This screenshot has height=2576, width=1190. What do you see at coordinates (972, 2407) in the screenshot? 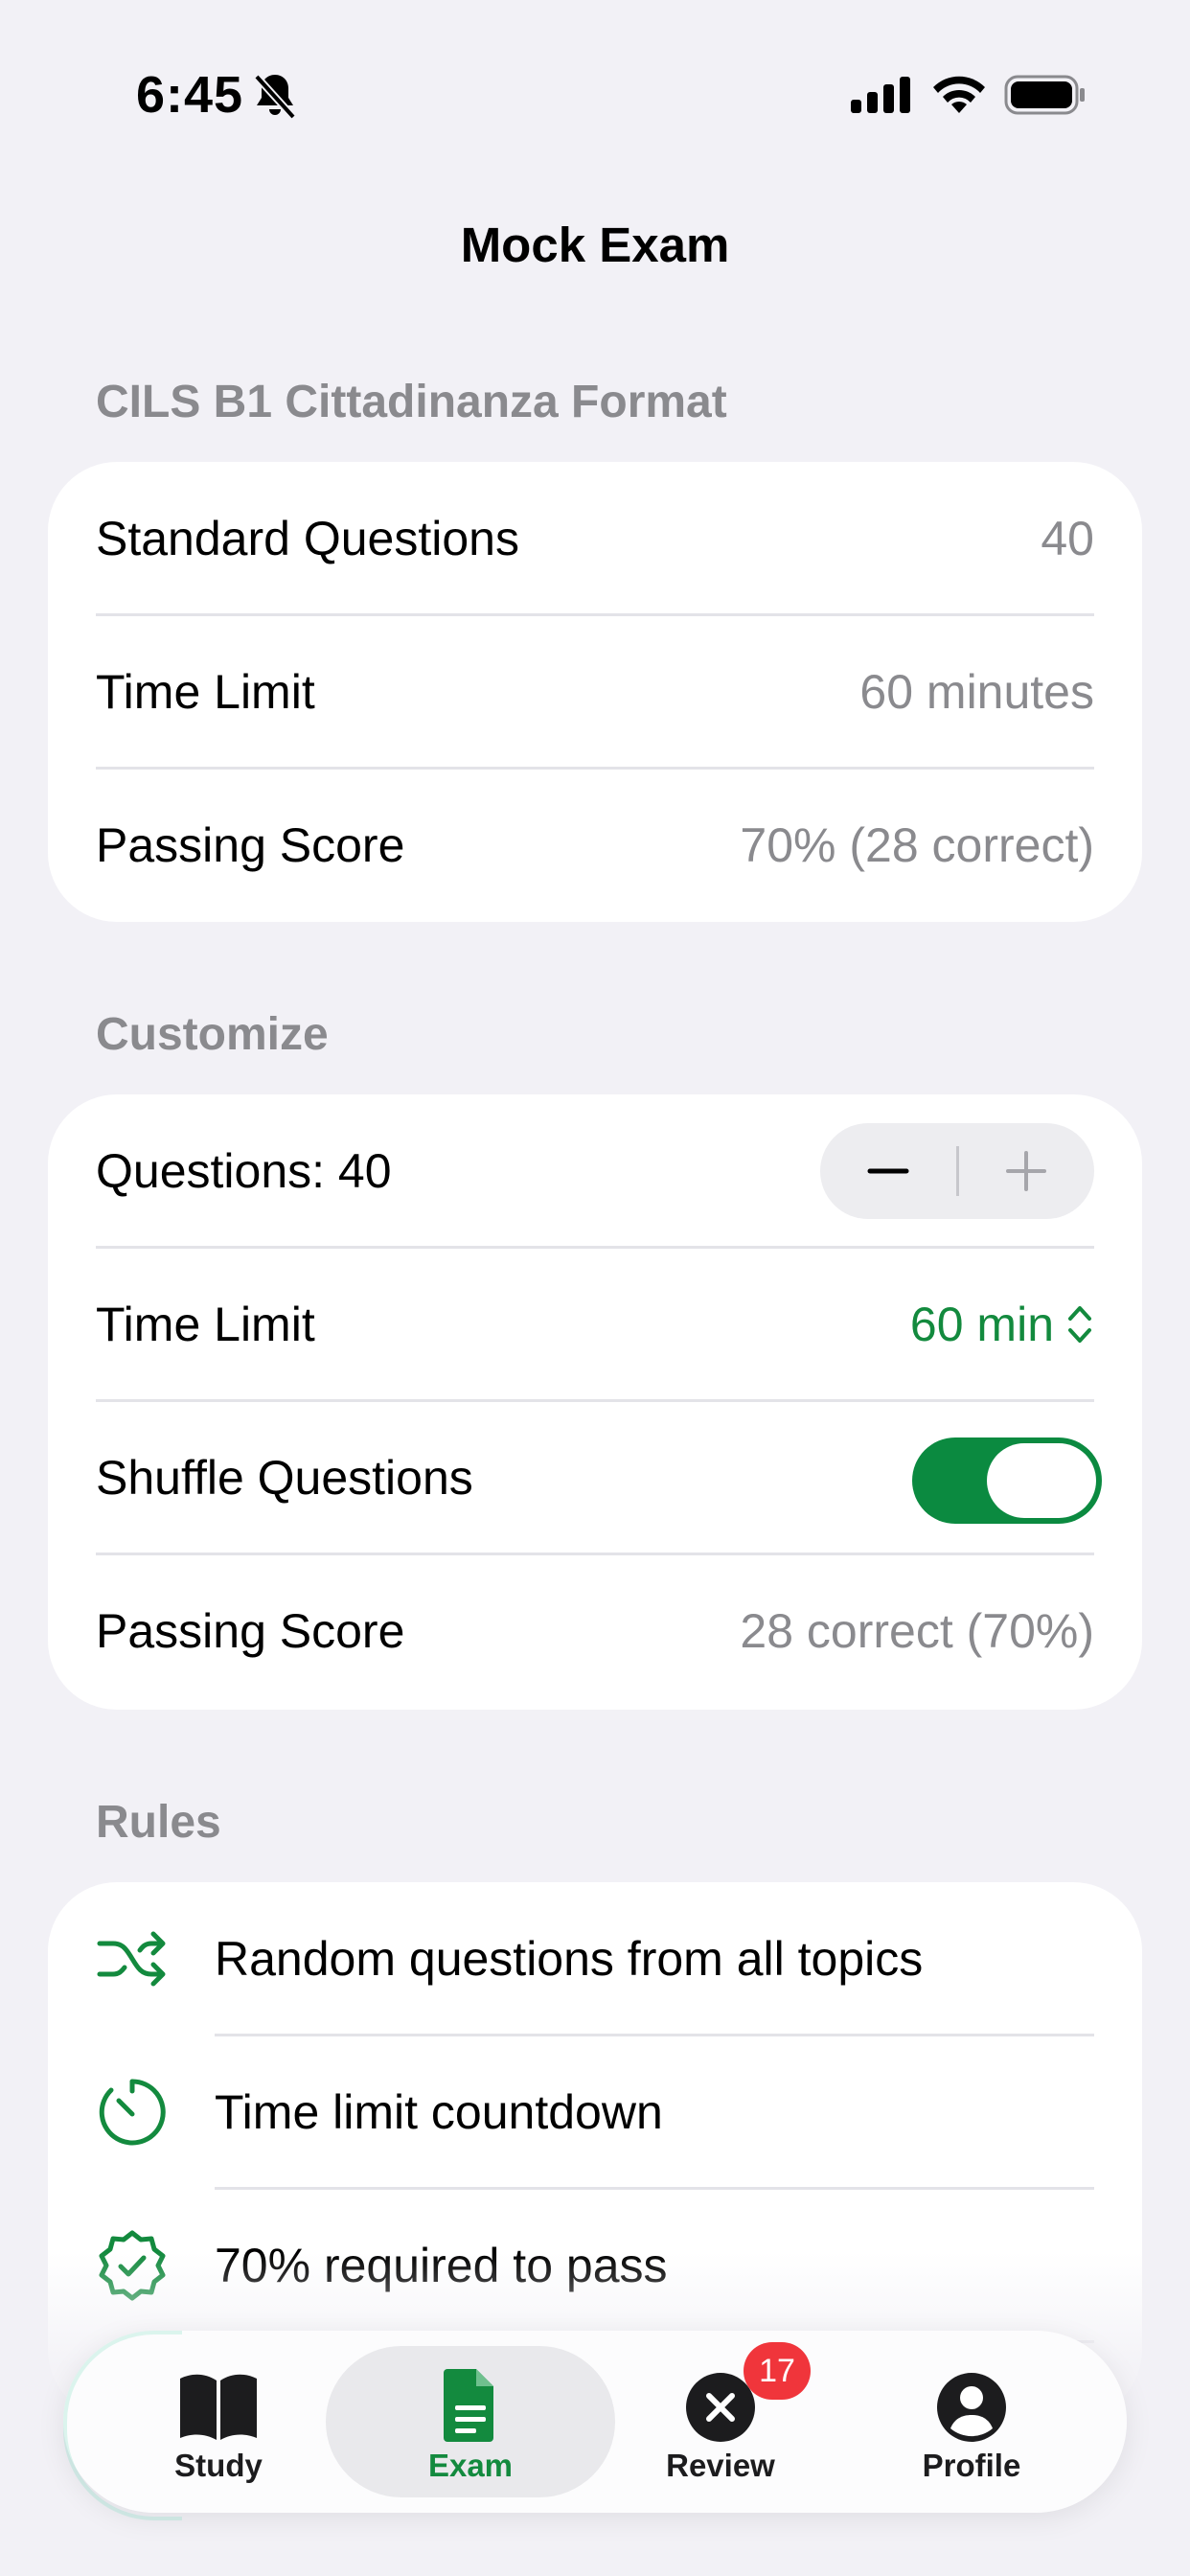
I see `person-circle-icon` at bounding box center [972, 2407].